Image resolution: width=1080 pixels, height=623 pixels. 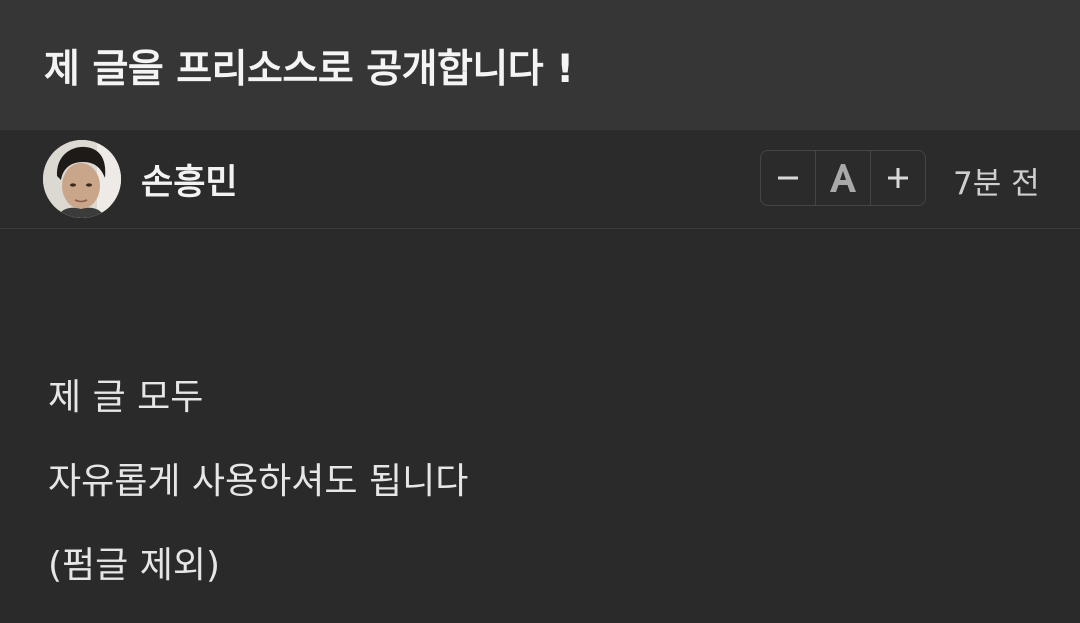 I want to click on content-line: (펌글 제외), so click(x=134, y=565).